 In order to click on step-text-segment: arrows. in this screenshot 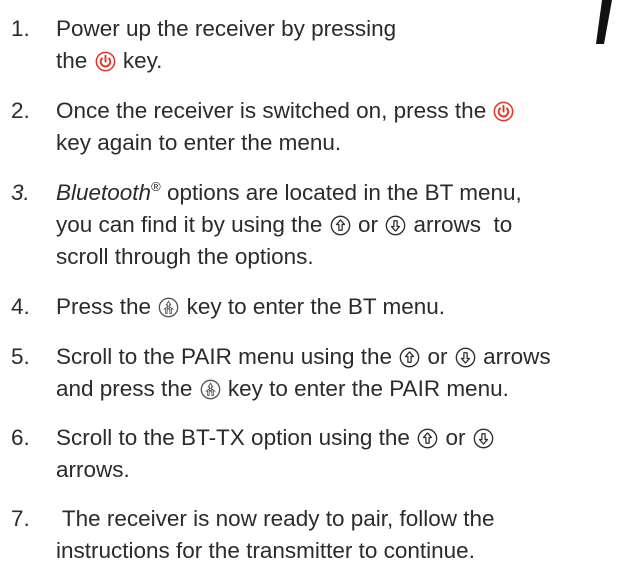, I will do `click(93, 469)`.